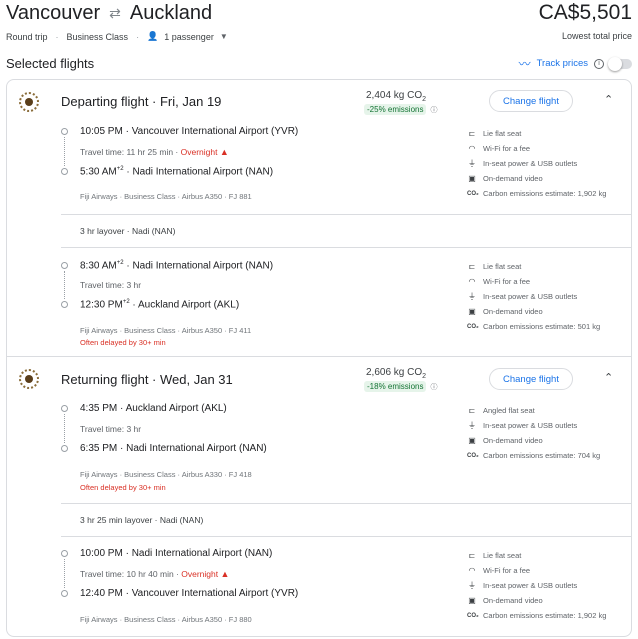  What do you see at coordinates (533, 326) in the screenshot?
I see `amenity-co2: CO₂ Carbon emissions estimate: 501 kg` at bounding box center [533, 326].